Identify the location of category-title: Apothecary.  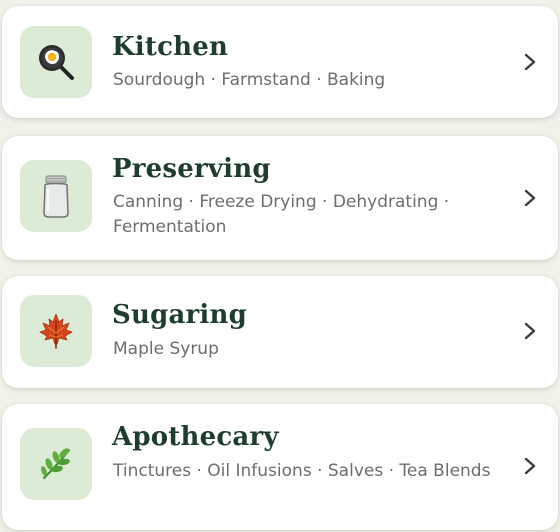
(195, 437).